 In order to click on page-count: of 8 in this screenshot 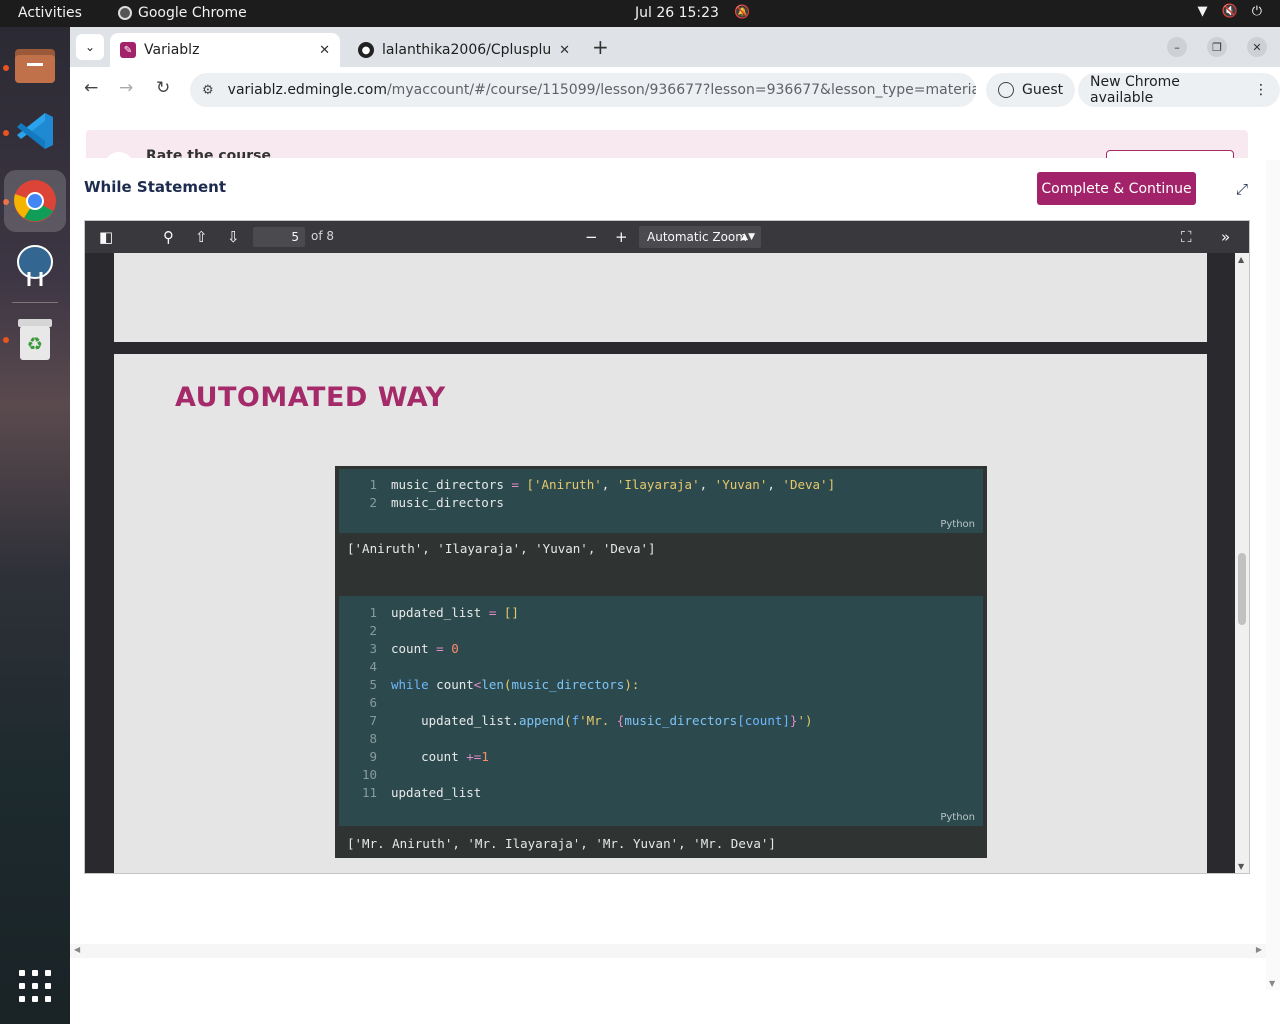, I will do `click(323, 236)`.